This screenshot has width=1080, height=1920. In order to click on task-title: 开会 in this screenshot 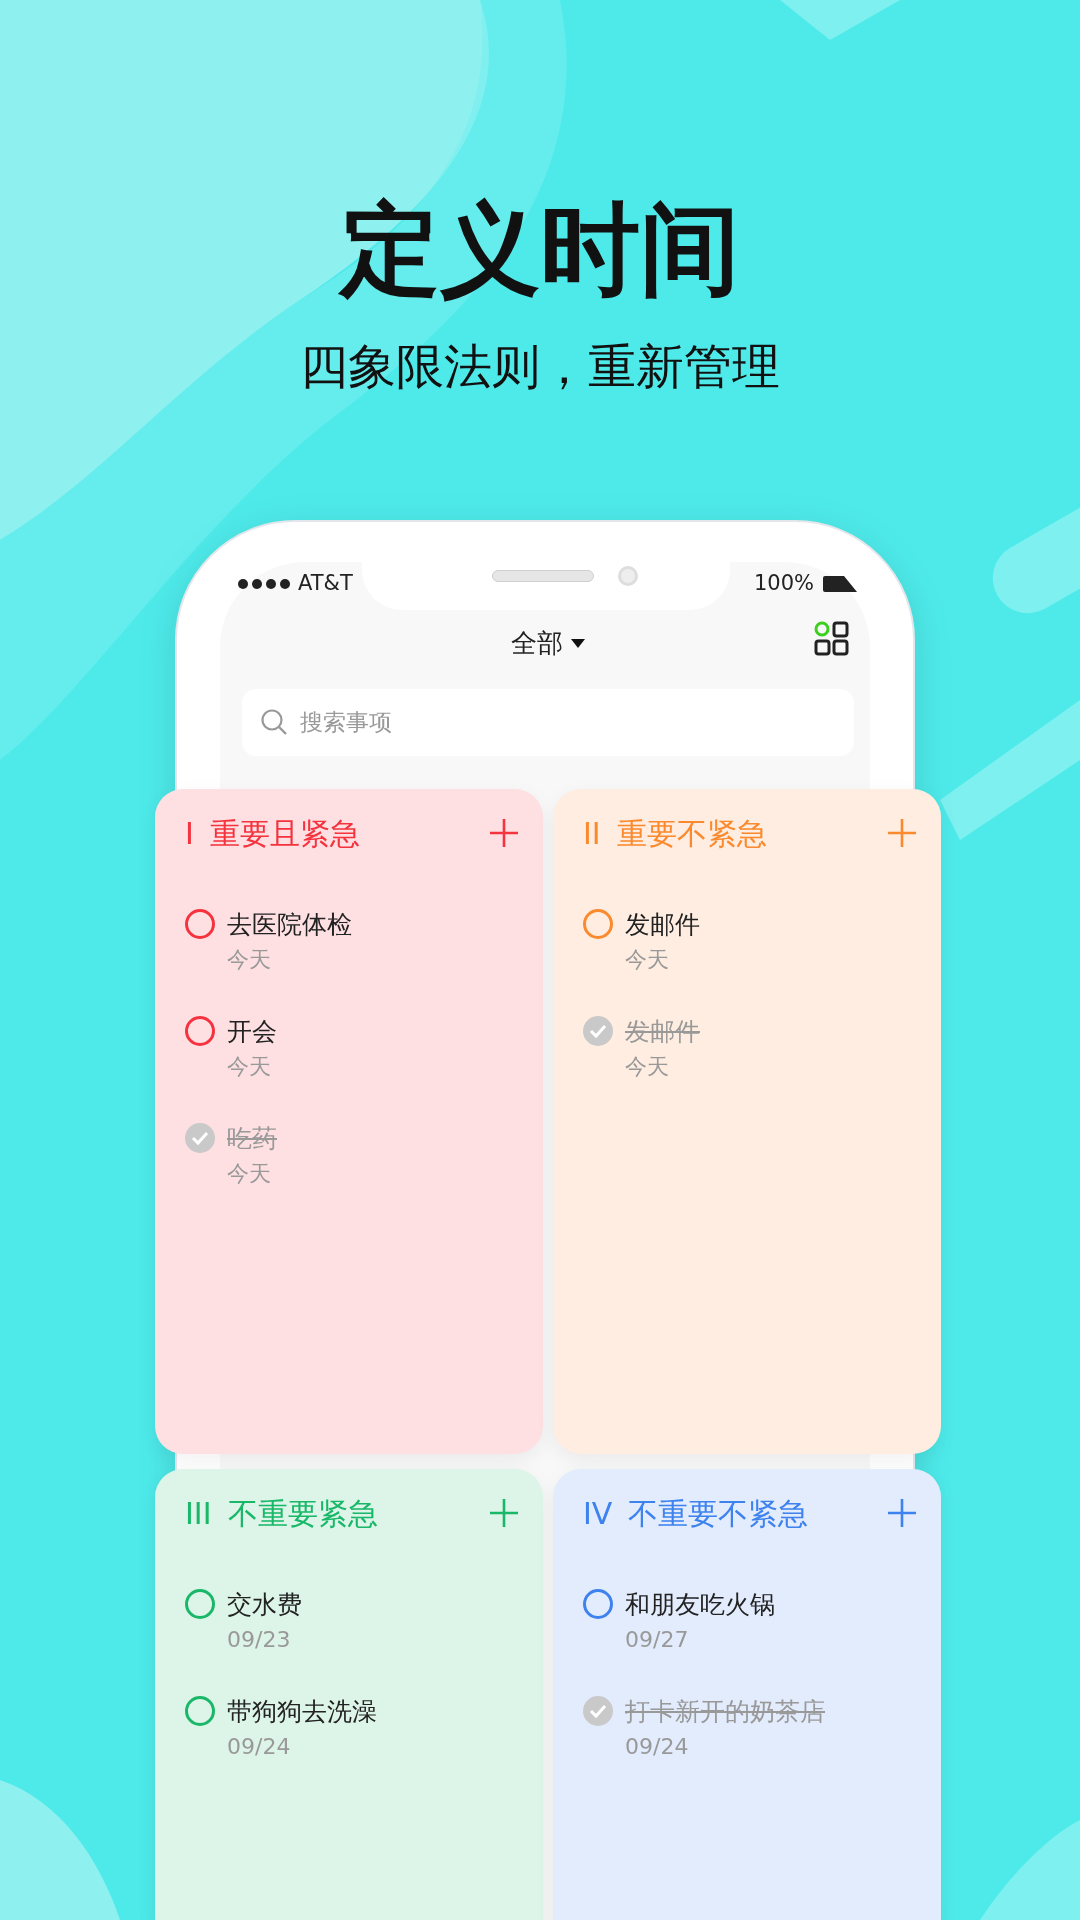, I will do `click(252, 1031)`.